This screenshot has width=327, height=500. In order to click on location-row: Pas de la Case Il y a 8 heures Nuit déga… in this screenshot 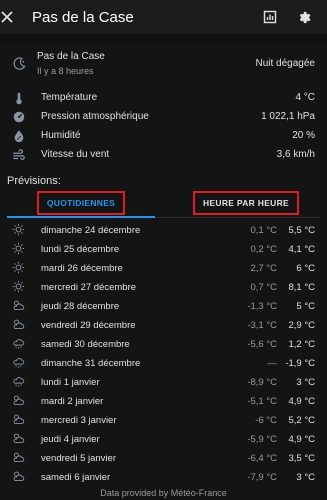, I will do `click(163, 65)`.